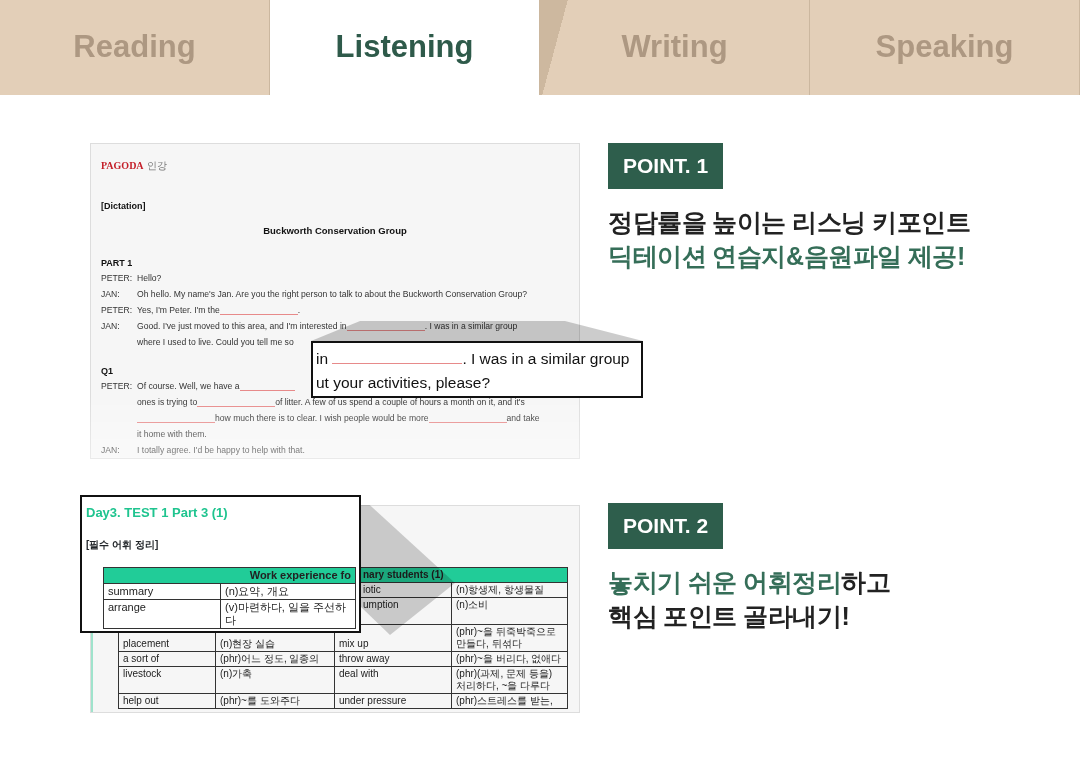  What do you see at coordinates (172, 435) in the screenshot?
I see `line-text: it home with them.` at bounding box center [172, 435].